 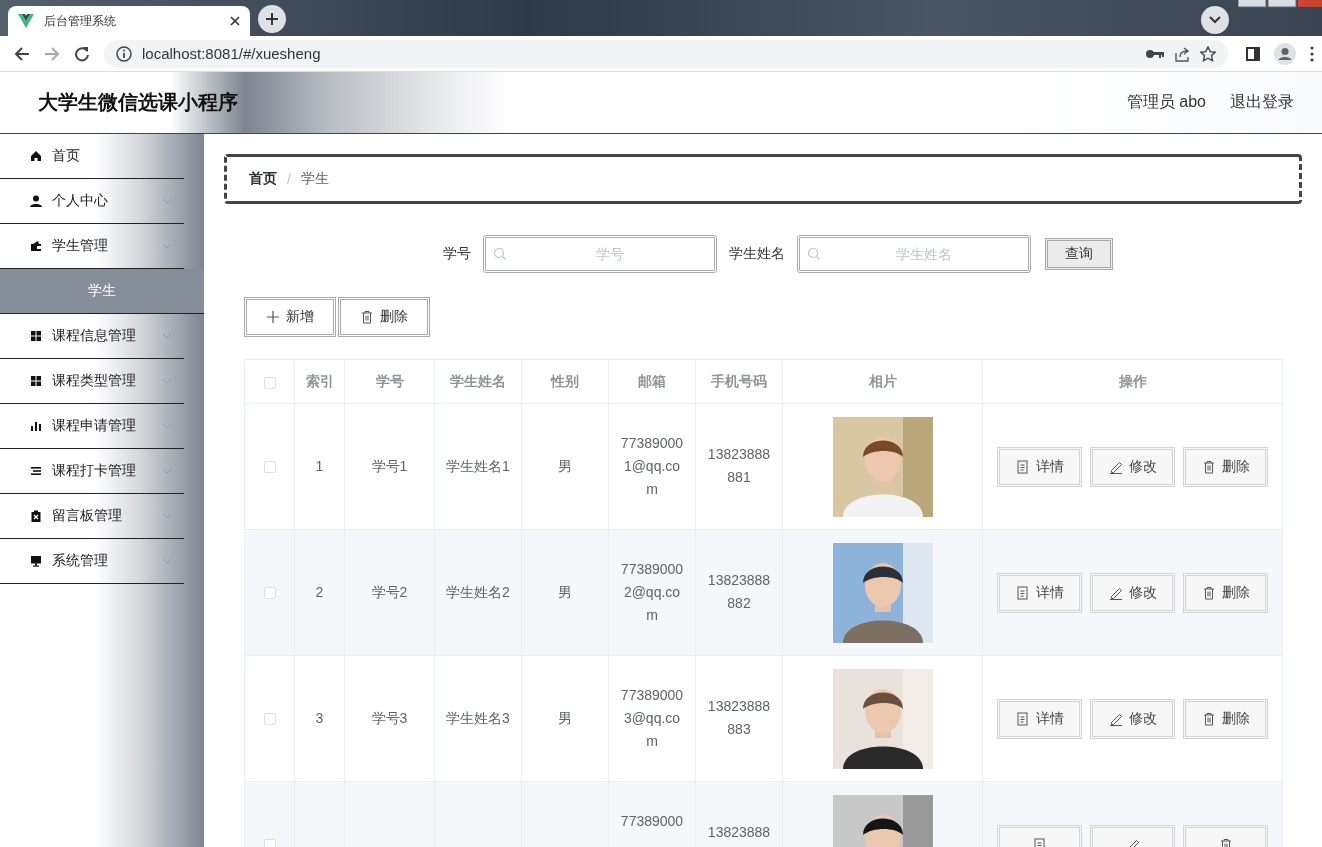 What do you see at coordinates (478, 592) in the screenshot?
I see `table-cell: 学生姓名2` at bounding box center [478, 592].